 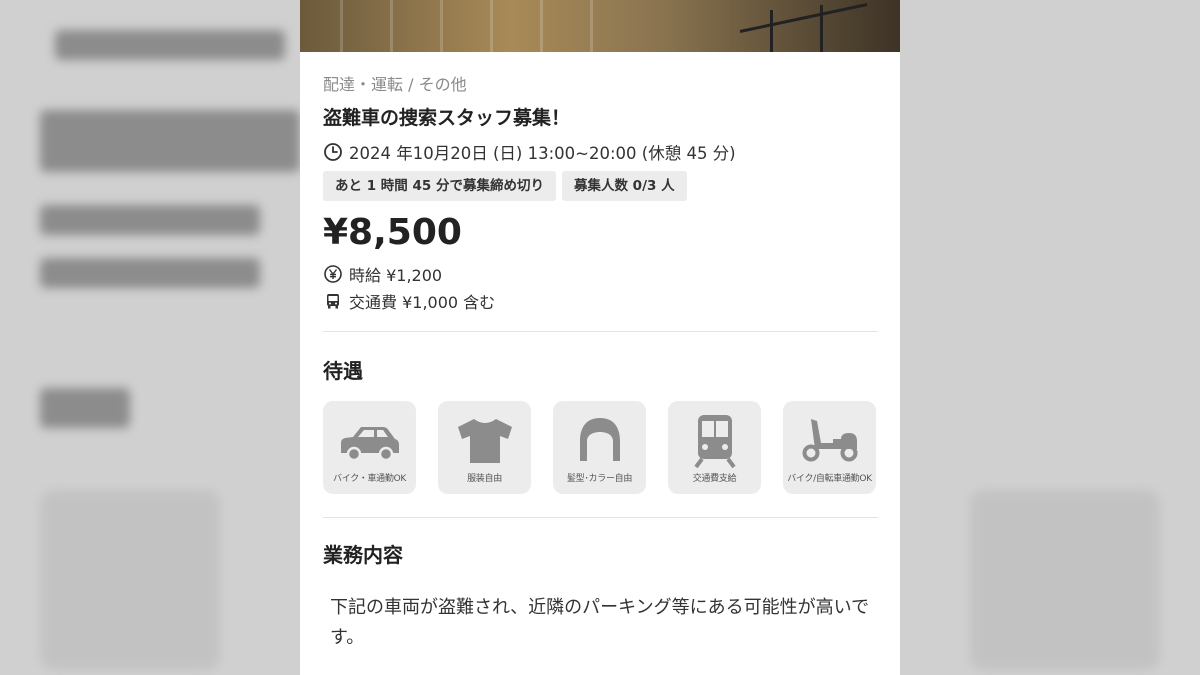 I want to click on bus-icon, so click(x=333, y=301).